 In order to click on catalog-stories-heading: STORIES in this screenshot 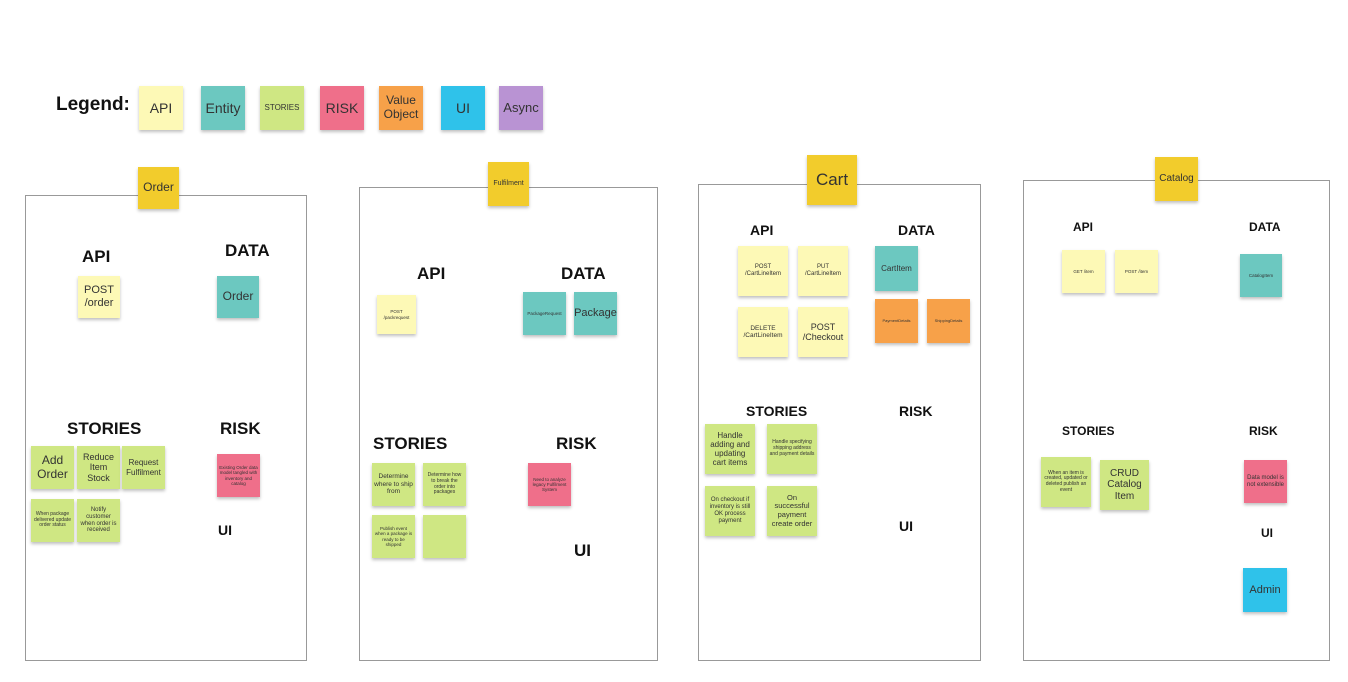, I will do `click(1088, 431)`.